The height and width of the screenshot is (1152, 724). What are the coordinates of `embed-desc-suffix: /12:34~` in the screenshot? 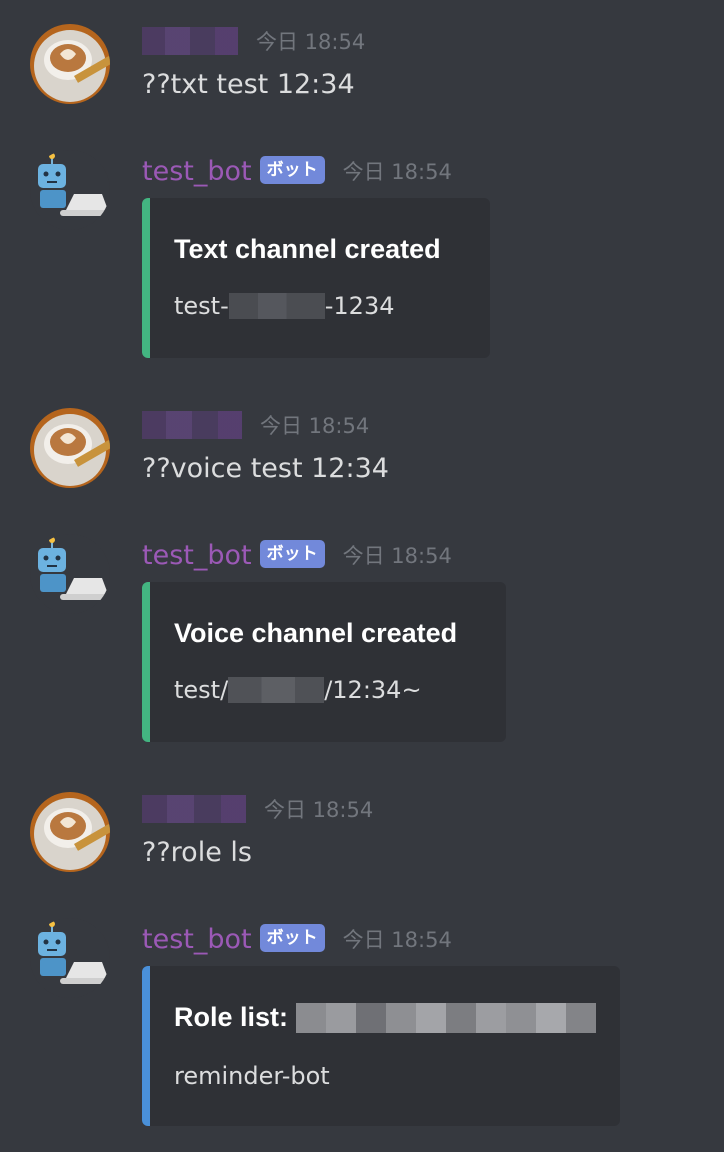 It's located at (373, 690).